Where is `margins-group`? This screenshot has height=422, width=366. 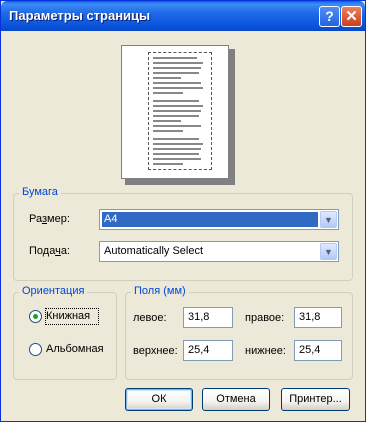
margins-group is located at coordinates (239, 336).